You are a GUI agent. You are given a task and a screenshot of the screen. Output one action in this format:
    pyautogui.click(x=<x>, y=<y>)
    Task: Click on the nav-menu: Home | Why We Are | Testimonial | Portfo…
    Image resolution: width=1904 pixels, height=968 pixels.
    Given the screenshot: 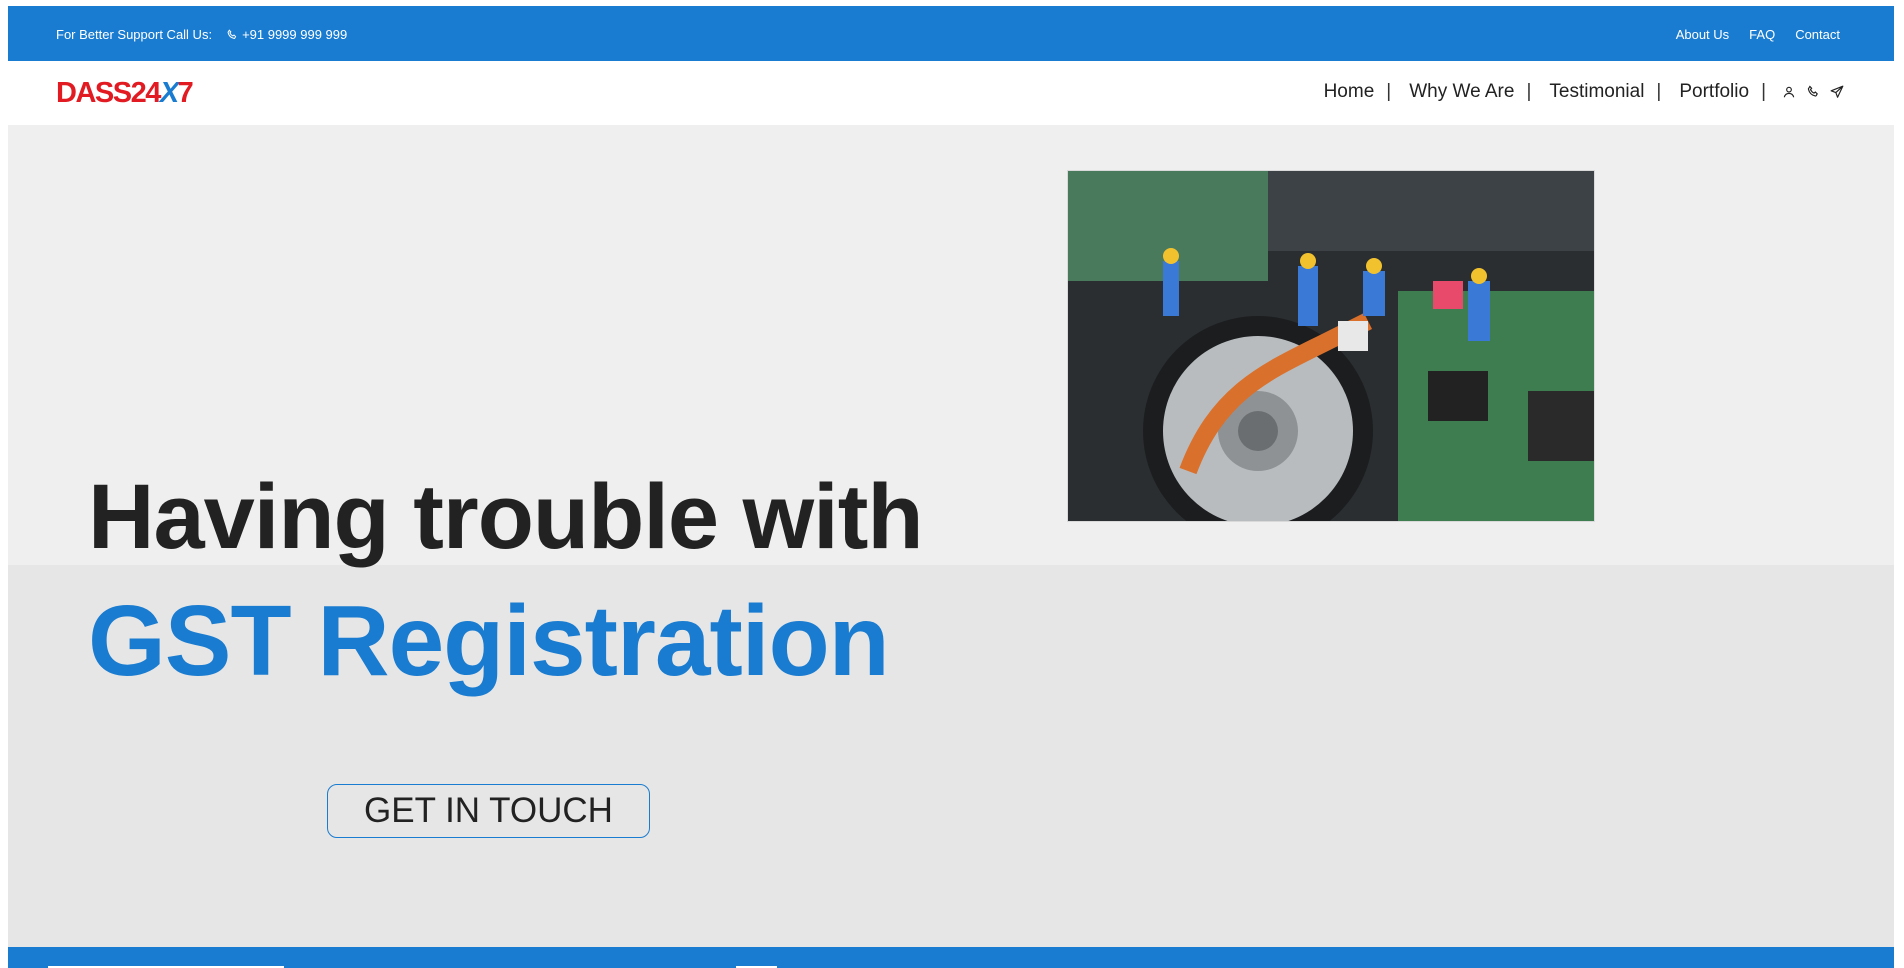 What is the action you would take?
    pyautogui.click(x=1584, y=92)
    